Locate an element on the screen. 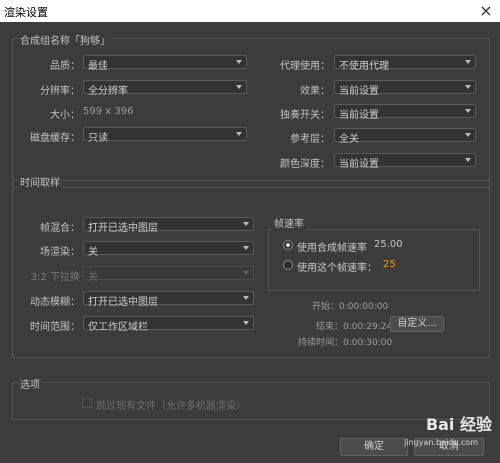 The height and width of the screenshot is (463, 500). proxy-value: 不使用代理 is located at coordinates (364, 66).